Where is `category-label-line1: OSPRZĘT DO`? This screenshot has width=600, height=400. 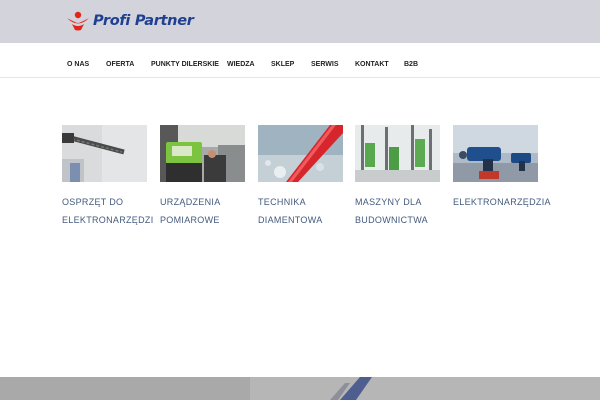 category-label-line1: OSPRZĘT DO is located at coordinates (93, 202).